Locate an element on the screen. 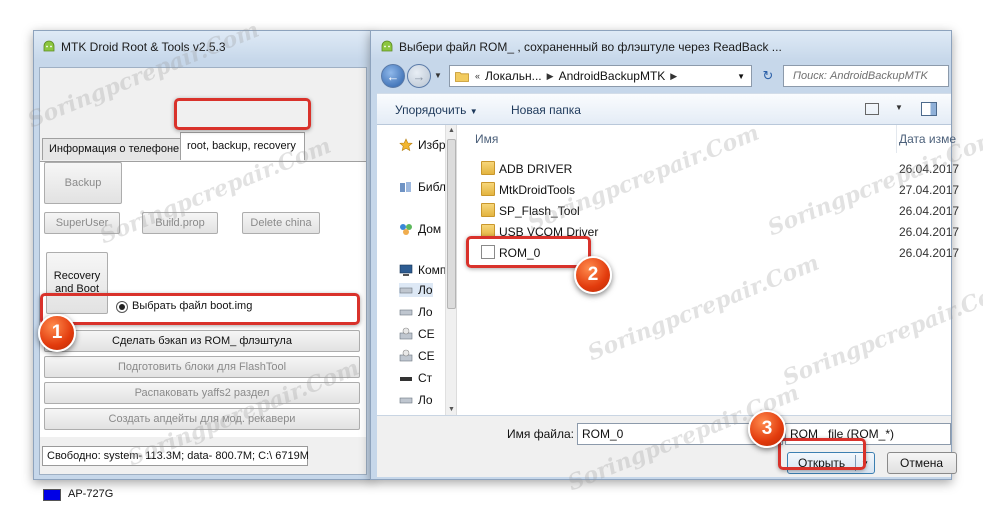 The image size is (983, 517). nav-libraries: Библ is located at coordinates (422, 187).